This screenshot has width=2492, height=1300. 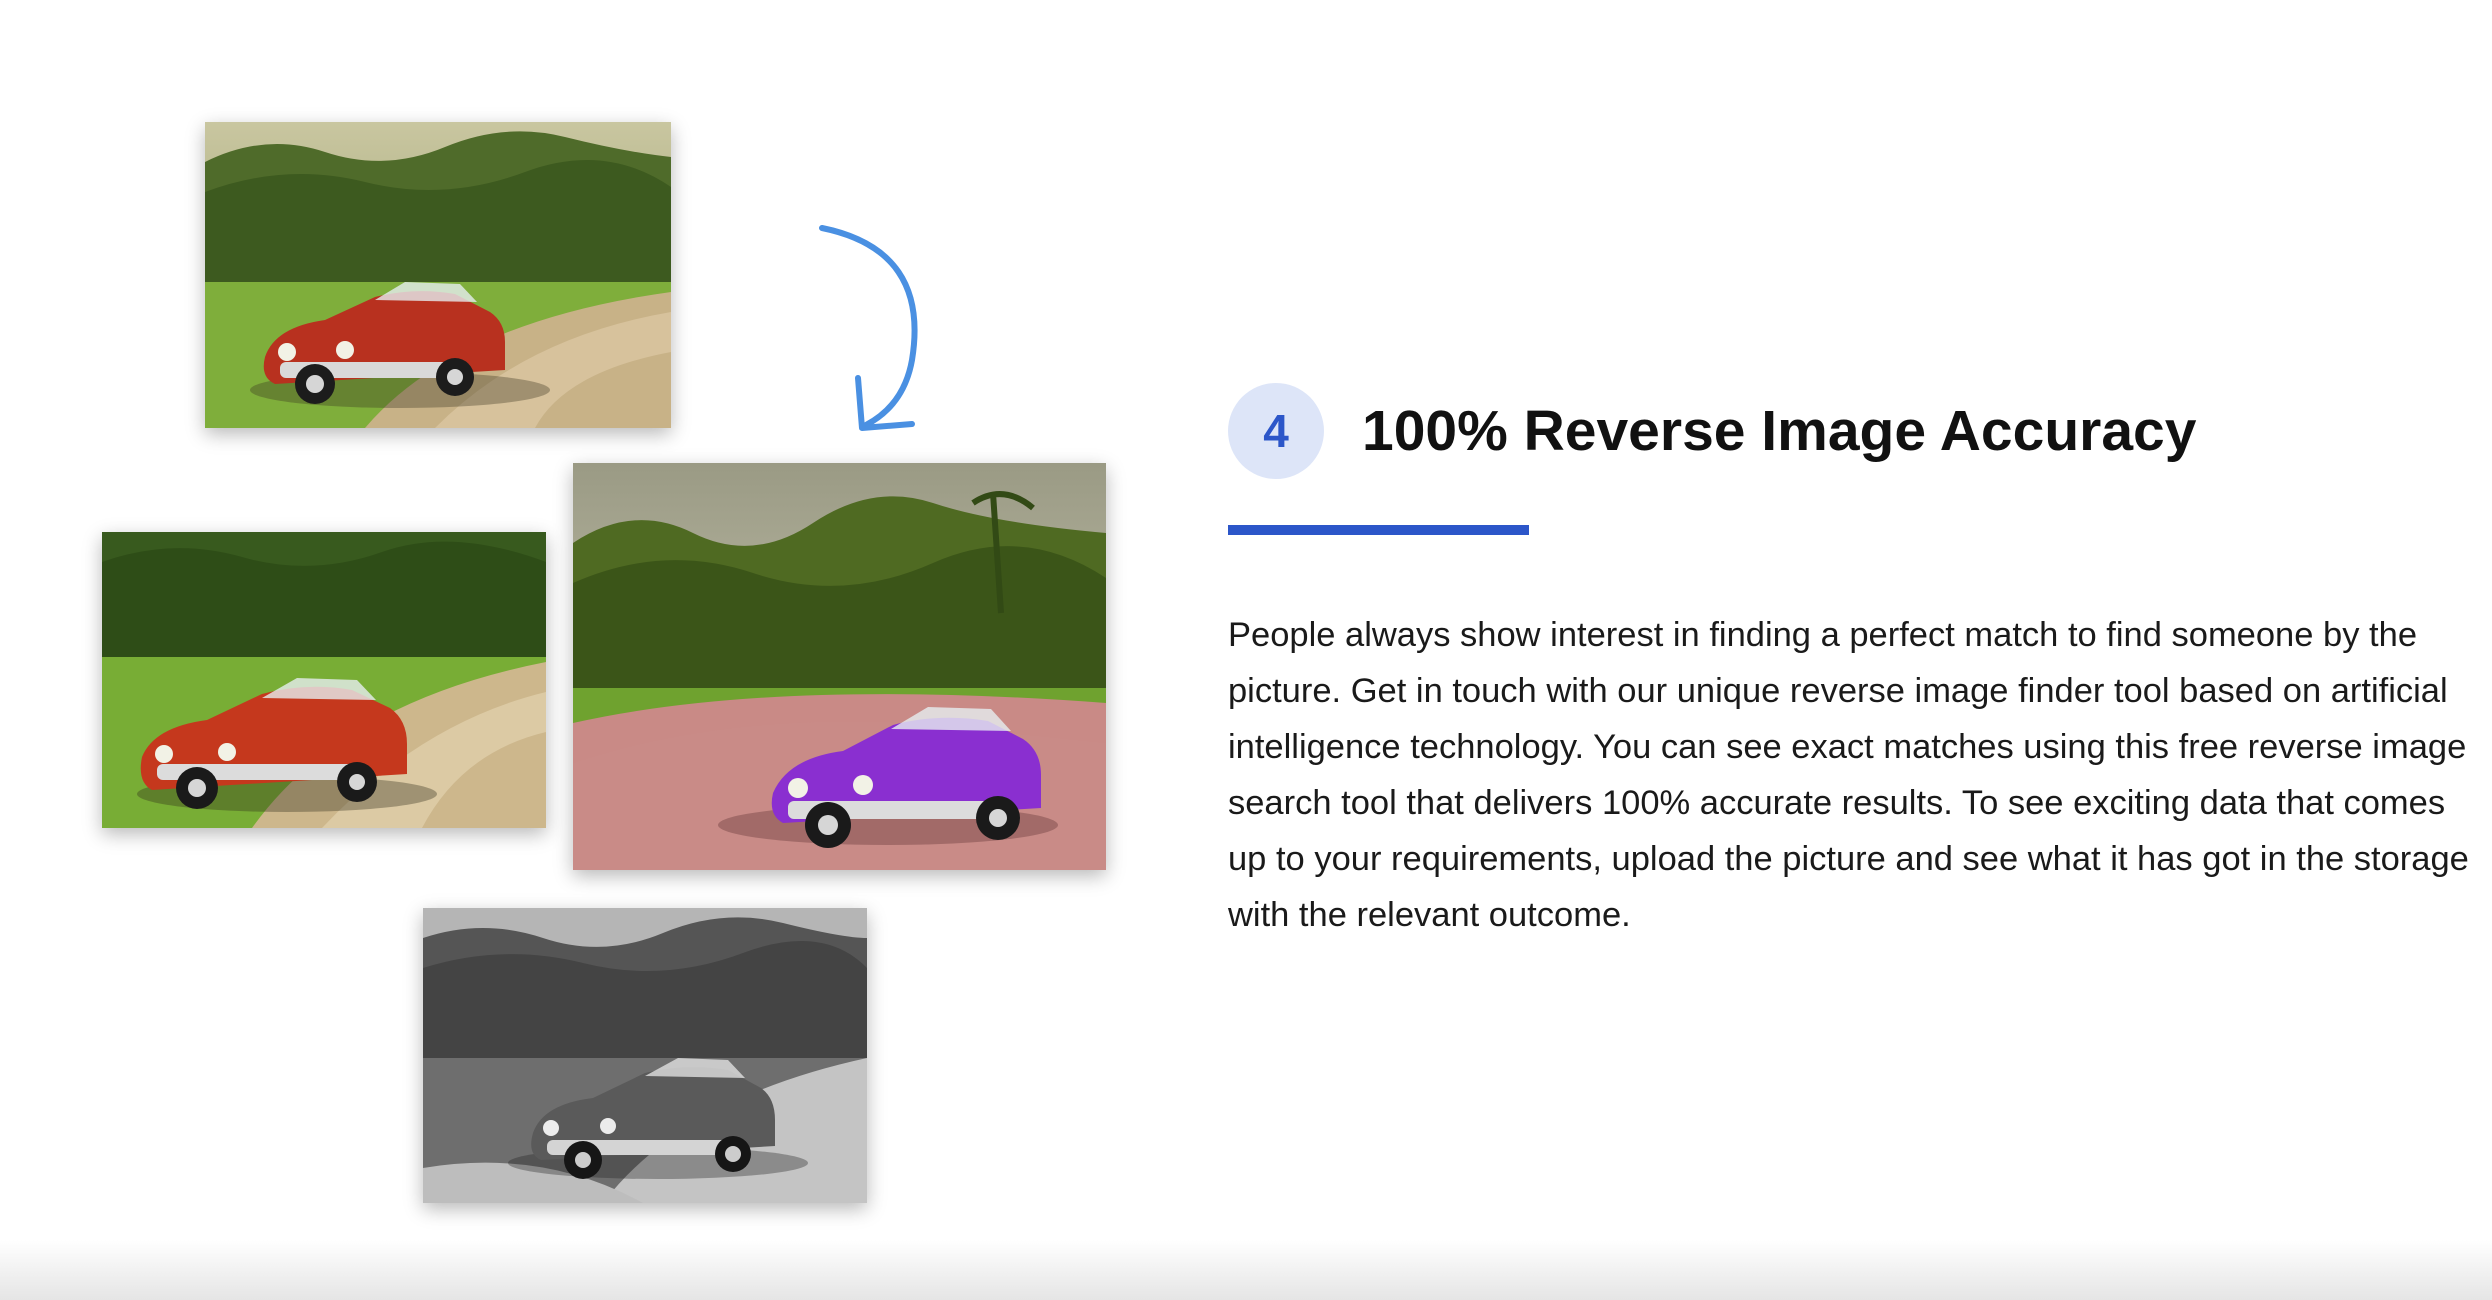 What do you see at coordinates (438, 275) in the screenshot?
I see `car-photo-original` at bounding box center [438, 275].